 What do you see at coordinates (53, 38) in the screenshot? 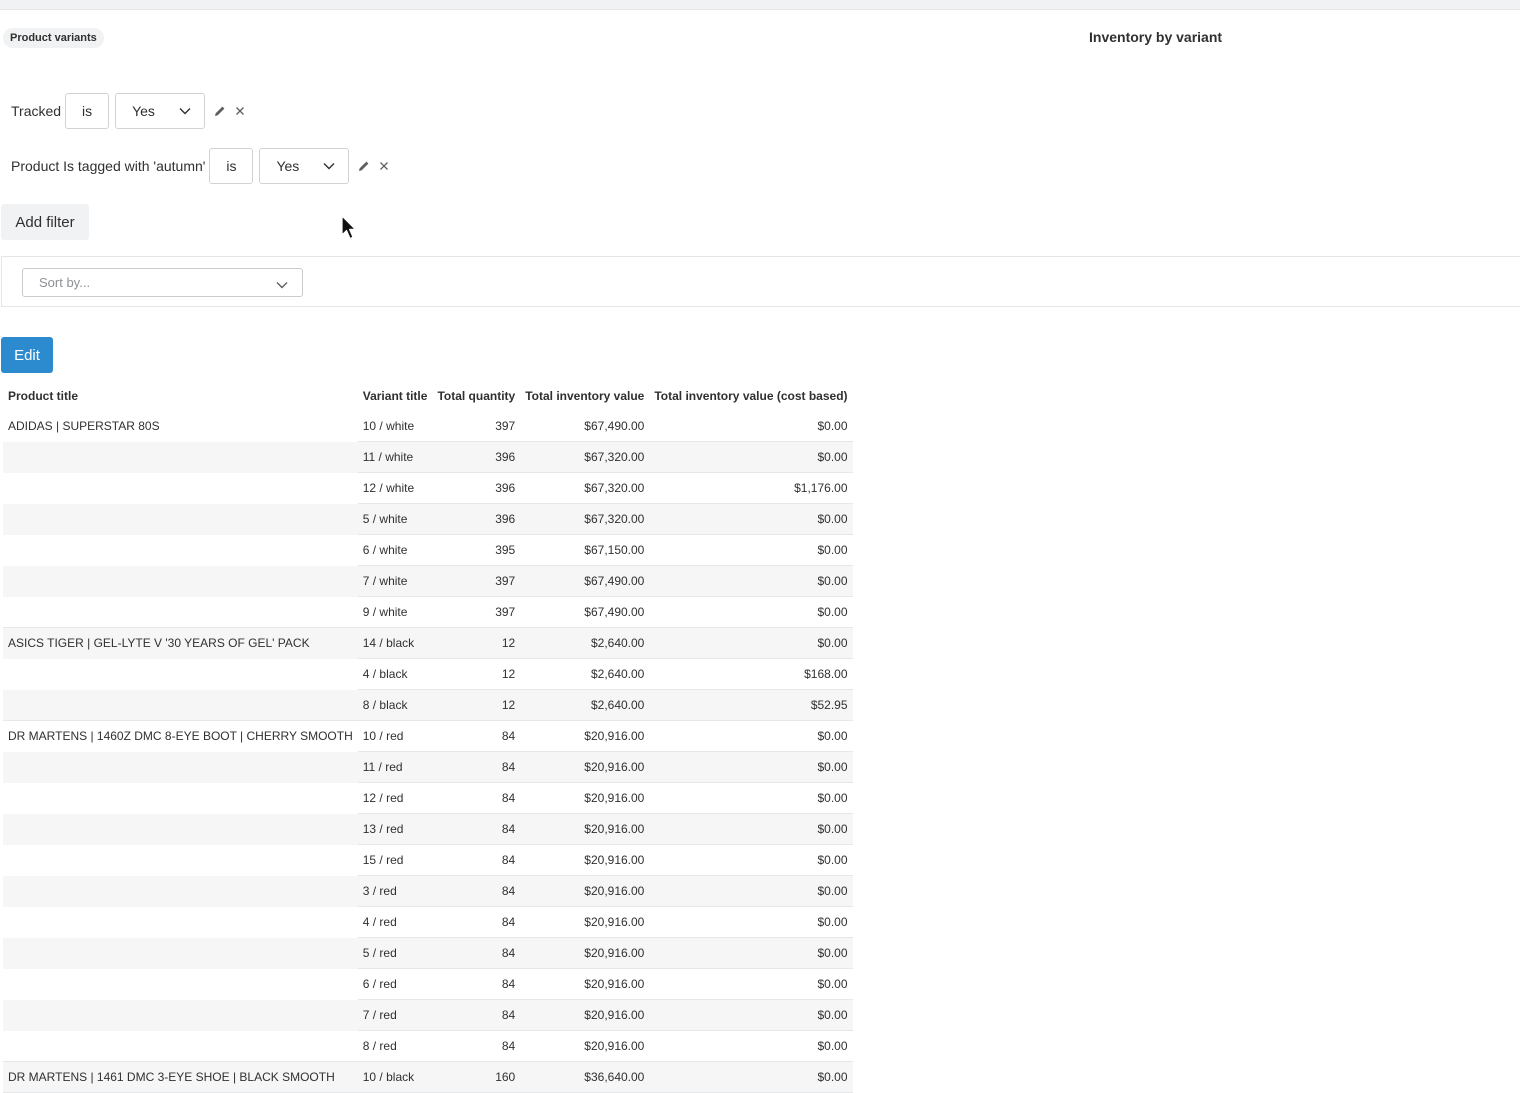
I see `resource-badge: Product variants` at bounding box center [53, 38].